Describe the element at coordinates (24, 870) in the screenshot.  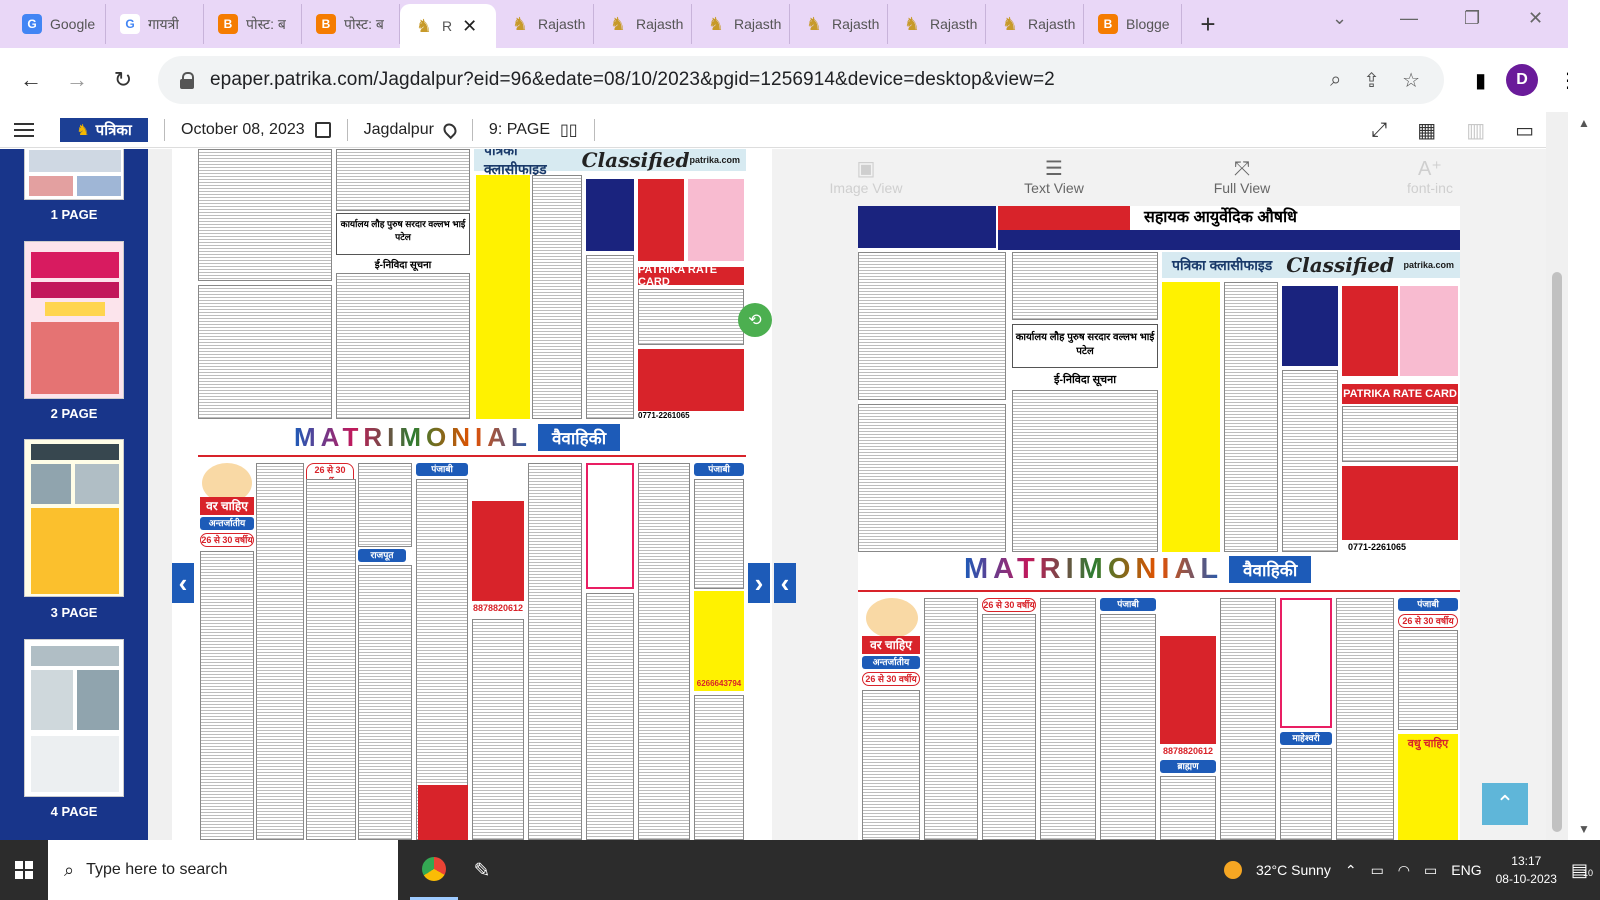
I see `start-button` at that location.